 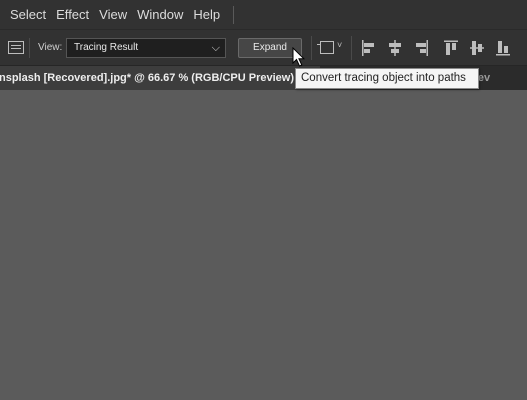 I want to click on view-label: View:, so click(x=50, y=47).